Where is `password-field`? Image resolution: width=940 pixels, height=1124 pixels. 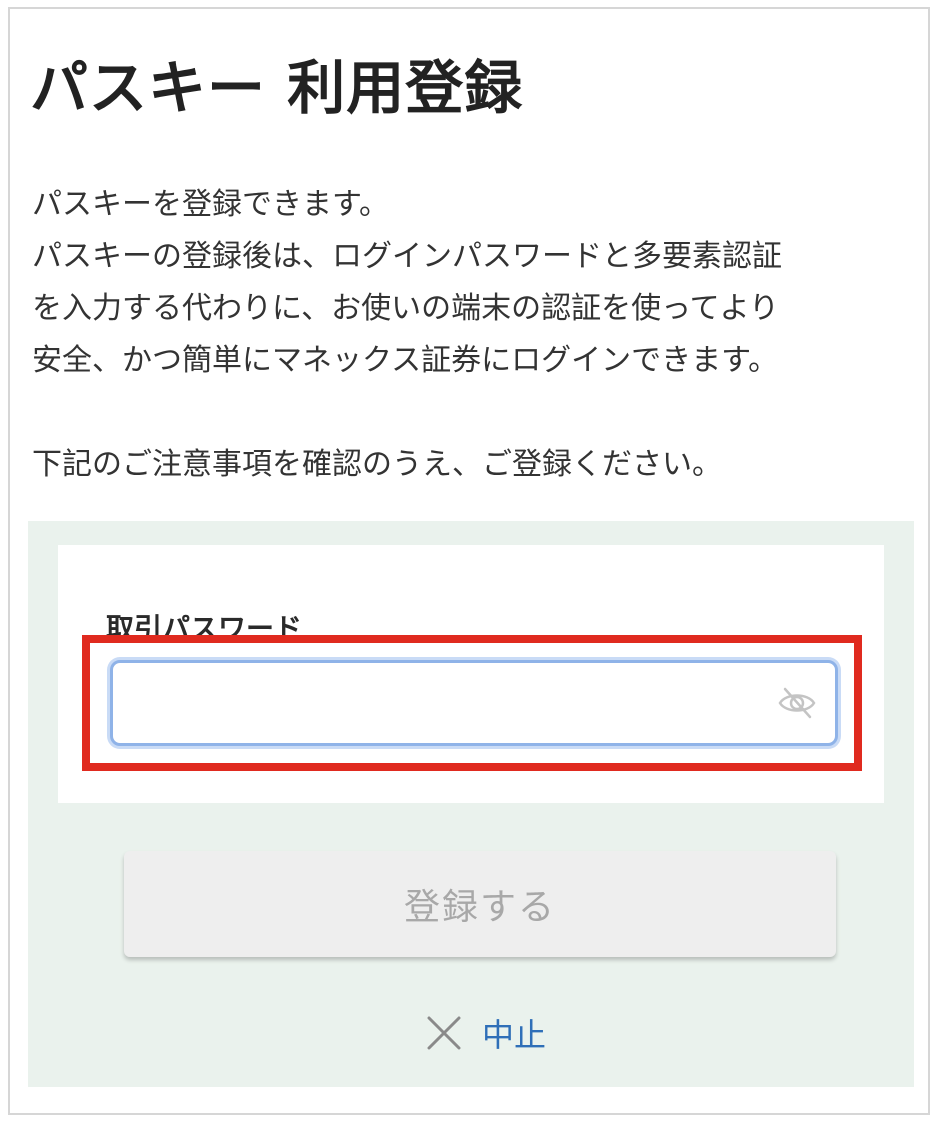
password-field is located at coordinates (474, 703).